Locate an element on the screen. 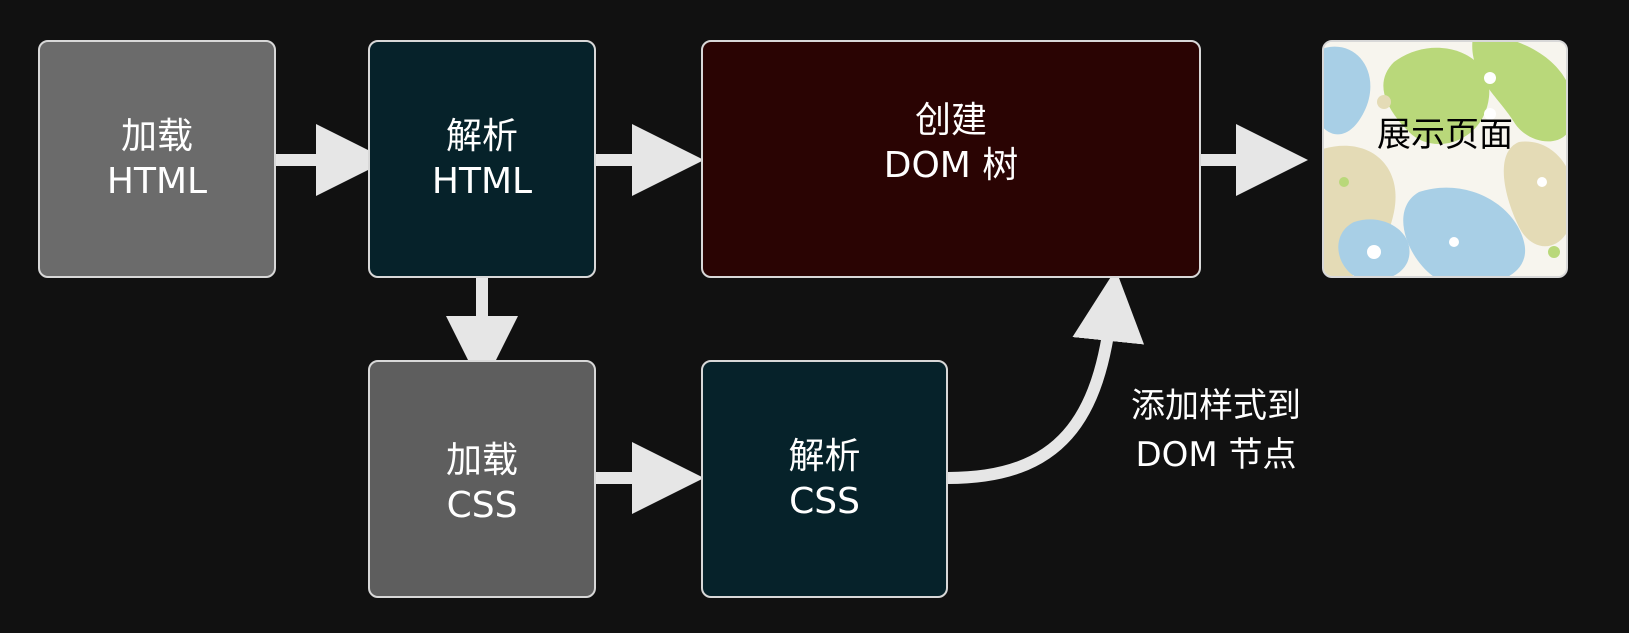 Image resolution: width=1629 pixels, height=633 pixels. parse-css-line1: 解析 is located at coordinates (824, 456).